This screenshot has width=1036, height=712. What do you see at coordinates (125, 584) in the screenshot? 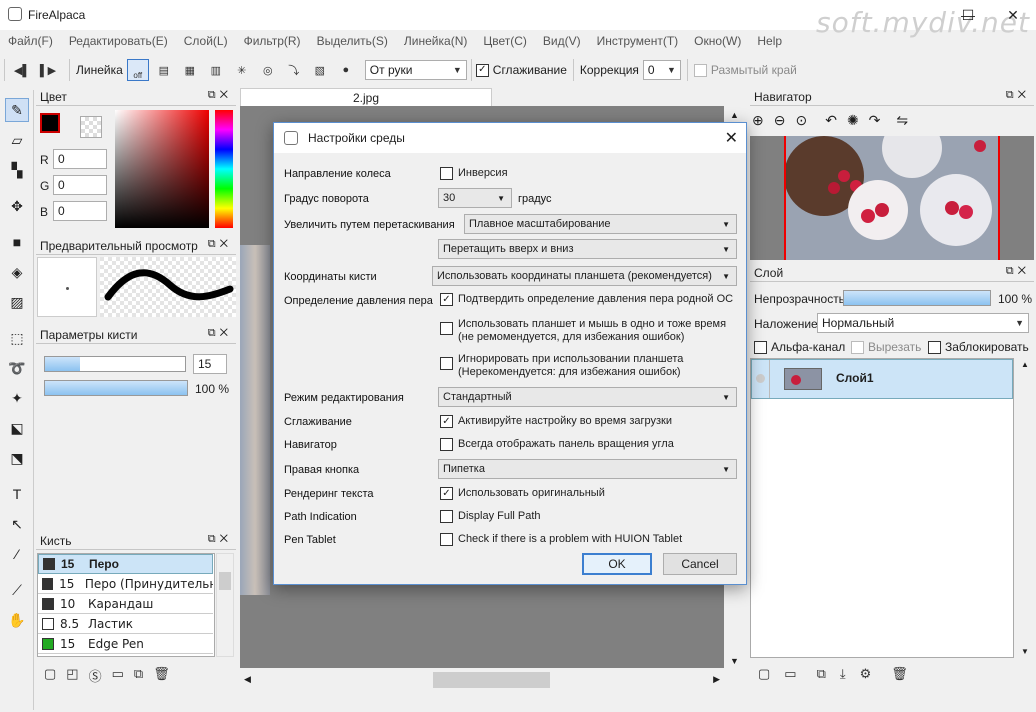
I see `brush-item: 15 Перо (Принудительно` at bounding box center [125, 584].